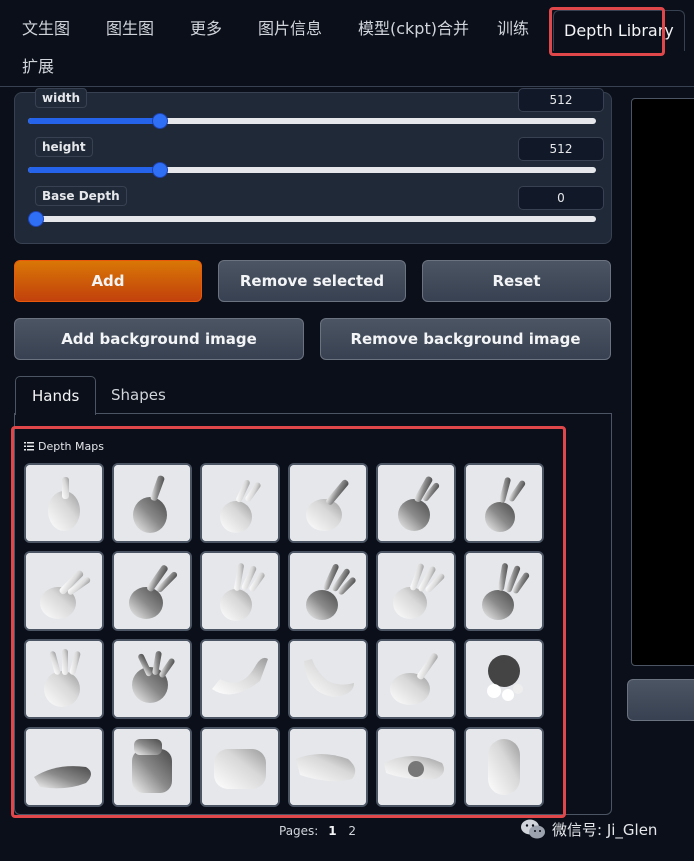  I want to click on remove-selected-button: Remove selected, so click(312, 281).